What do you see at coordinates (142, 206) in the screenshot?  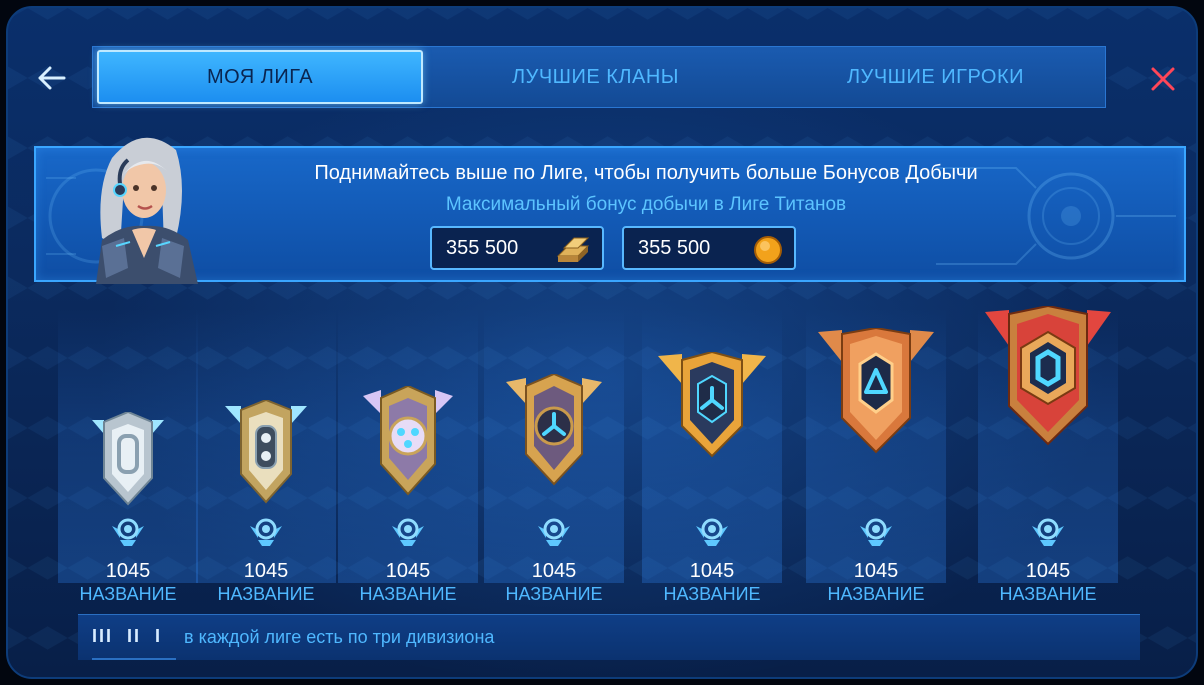 I see `advisor-avatar` at bounding box center [142, 206].